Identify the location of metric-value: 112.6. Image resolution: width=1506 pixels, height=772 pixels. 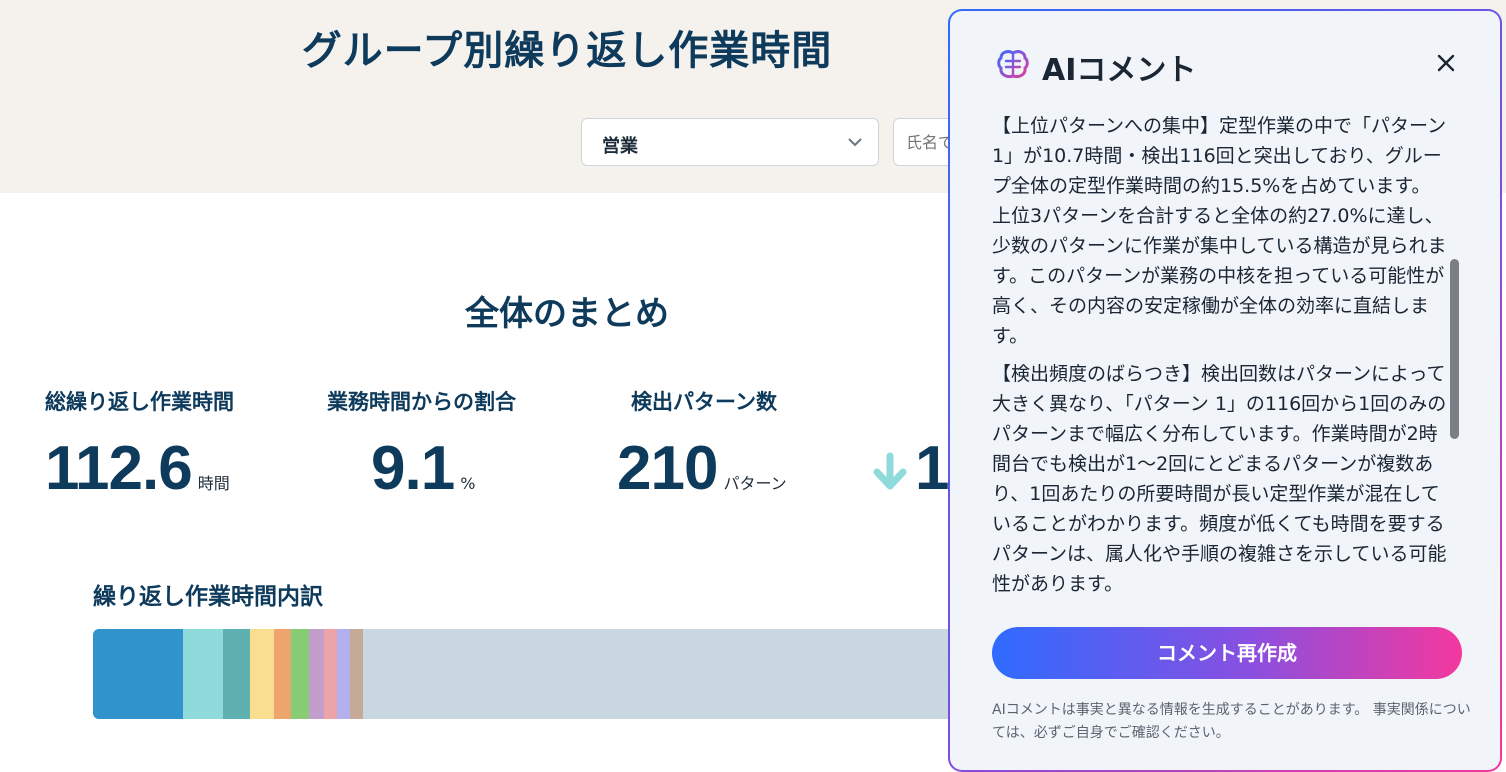
(119, 468).